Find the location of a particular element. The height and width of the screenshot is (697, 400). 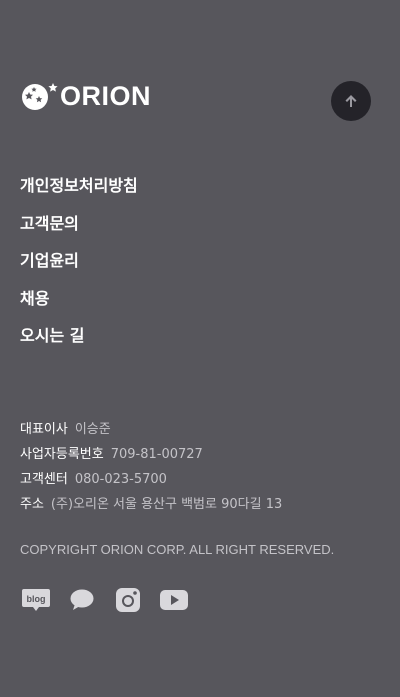

biz-no-row: 사업자등록번호 709-81-00727 is located at coordinates (151, 457).